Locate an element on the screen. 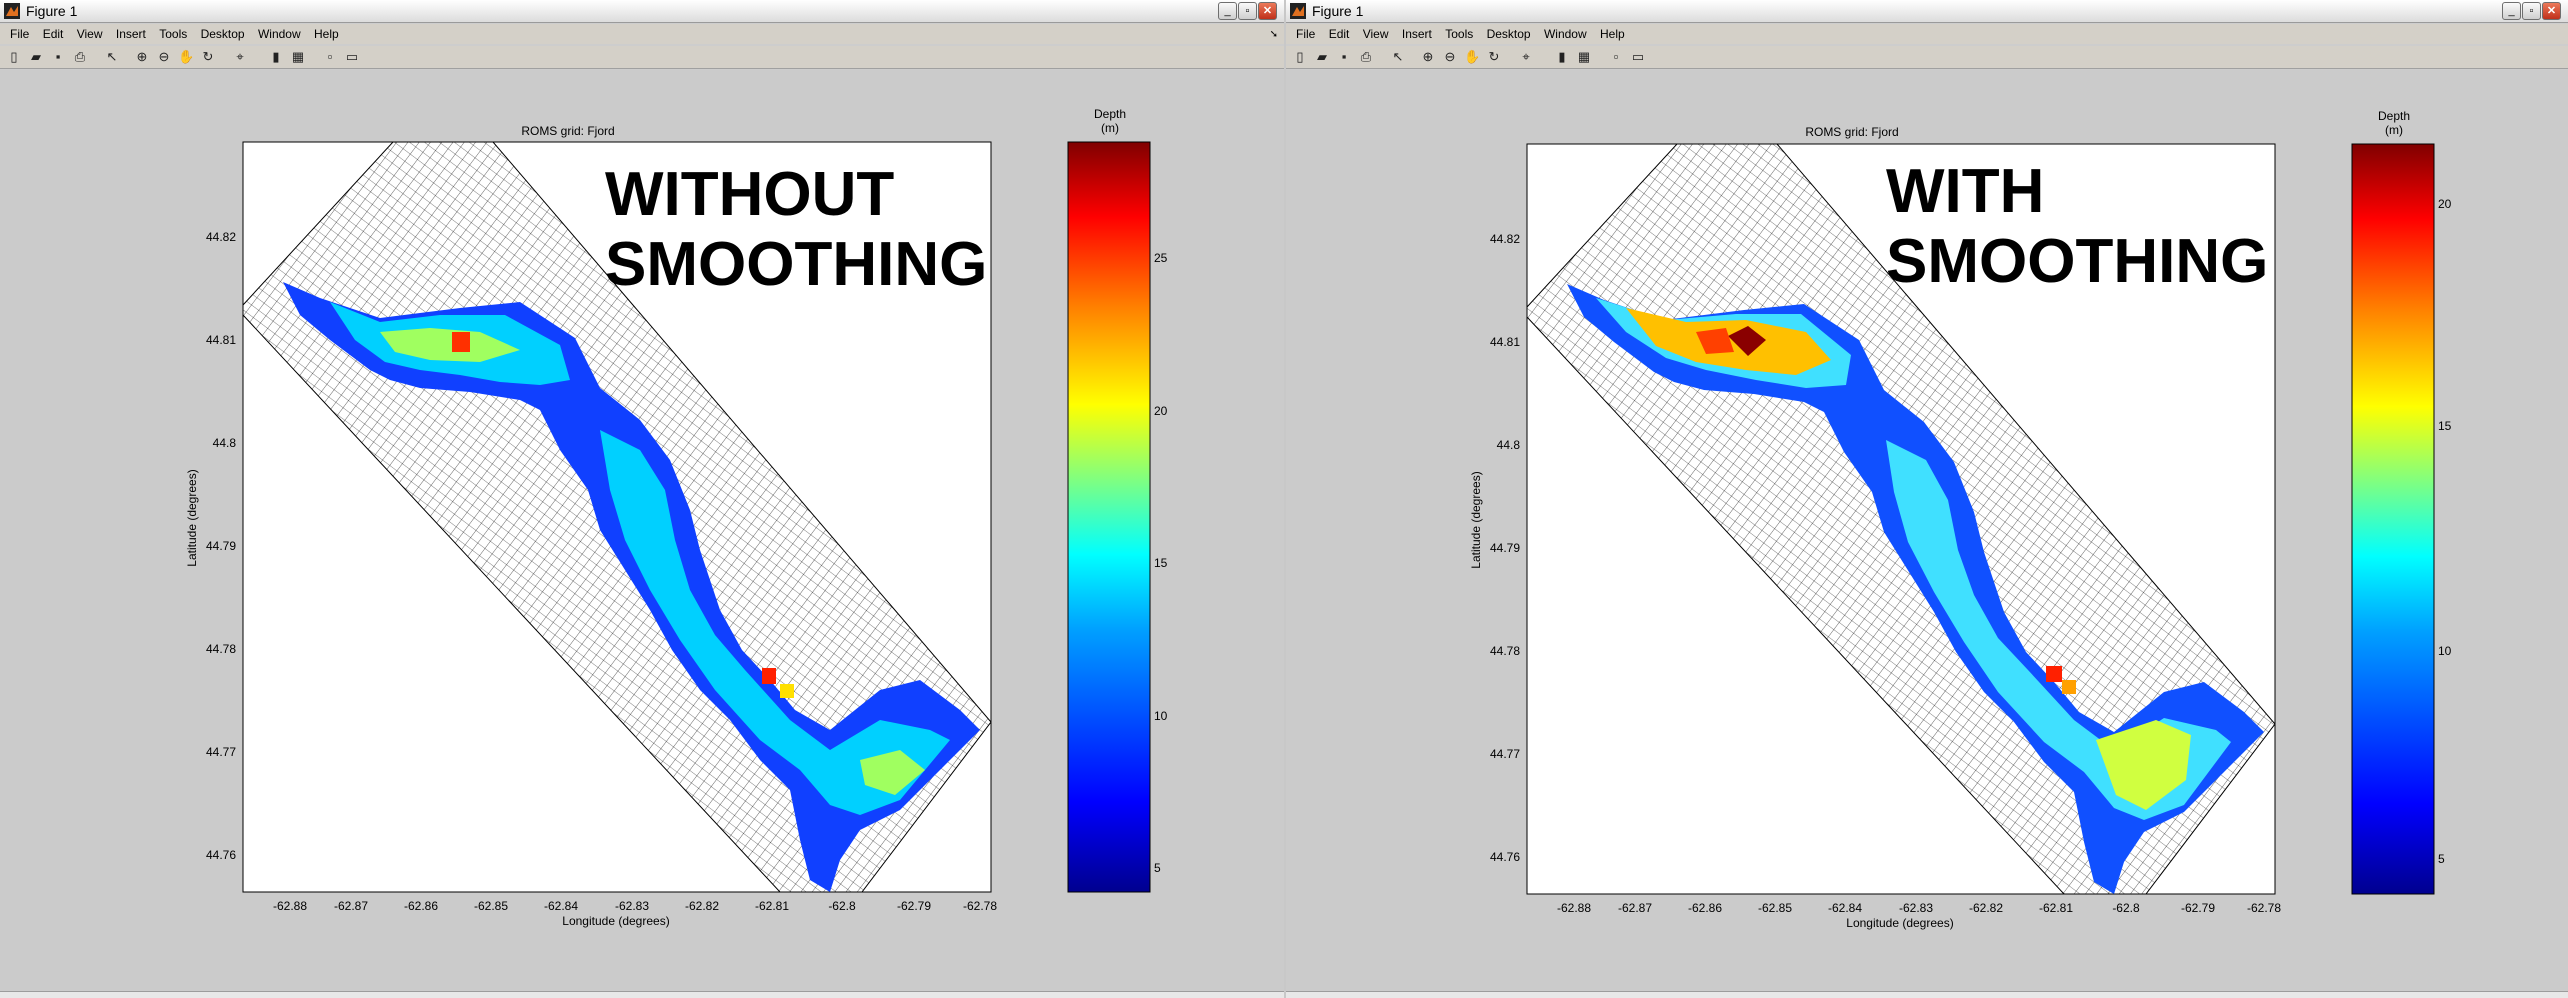  y-axis-label: Latitude (degrees) is located at coordinates (1476, 519).